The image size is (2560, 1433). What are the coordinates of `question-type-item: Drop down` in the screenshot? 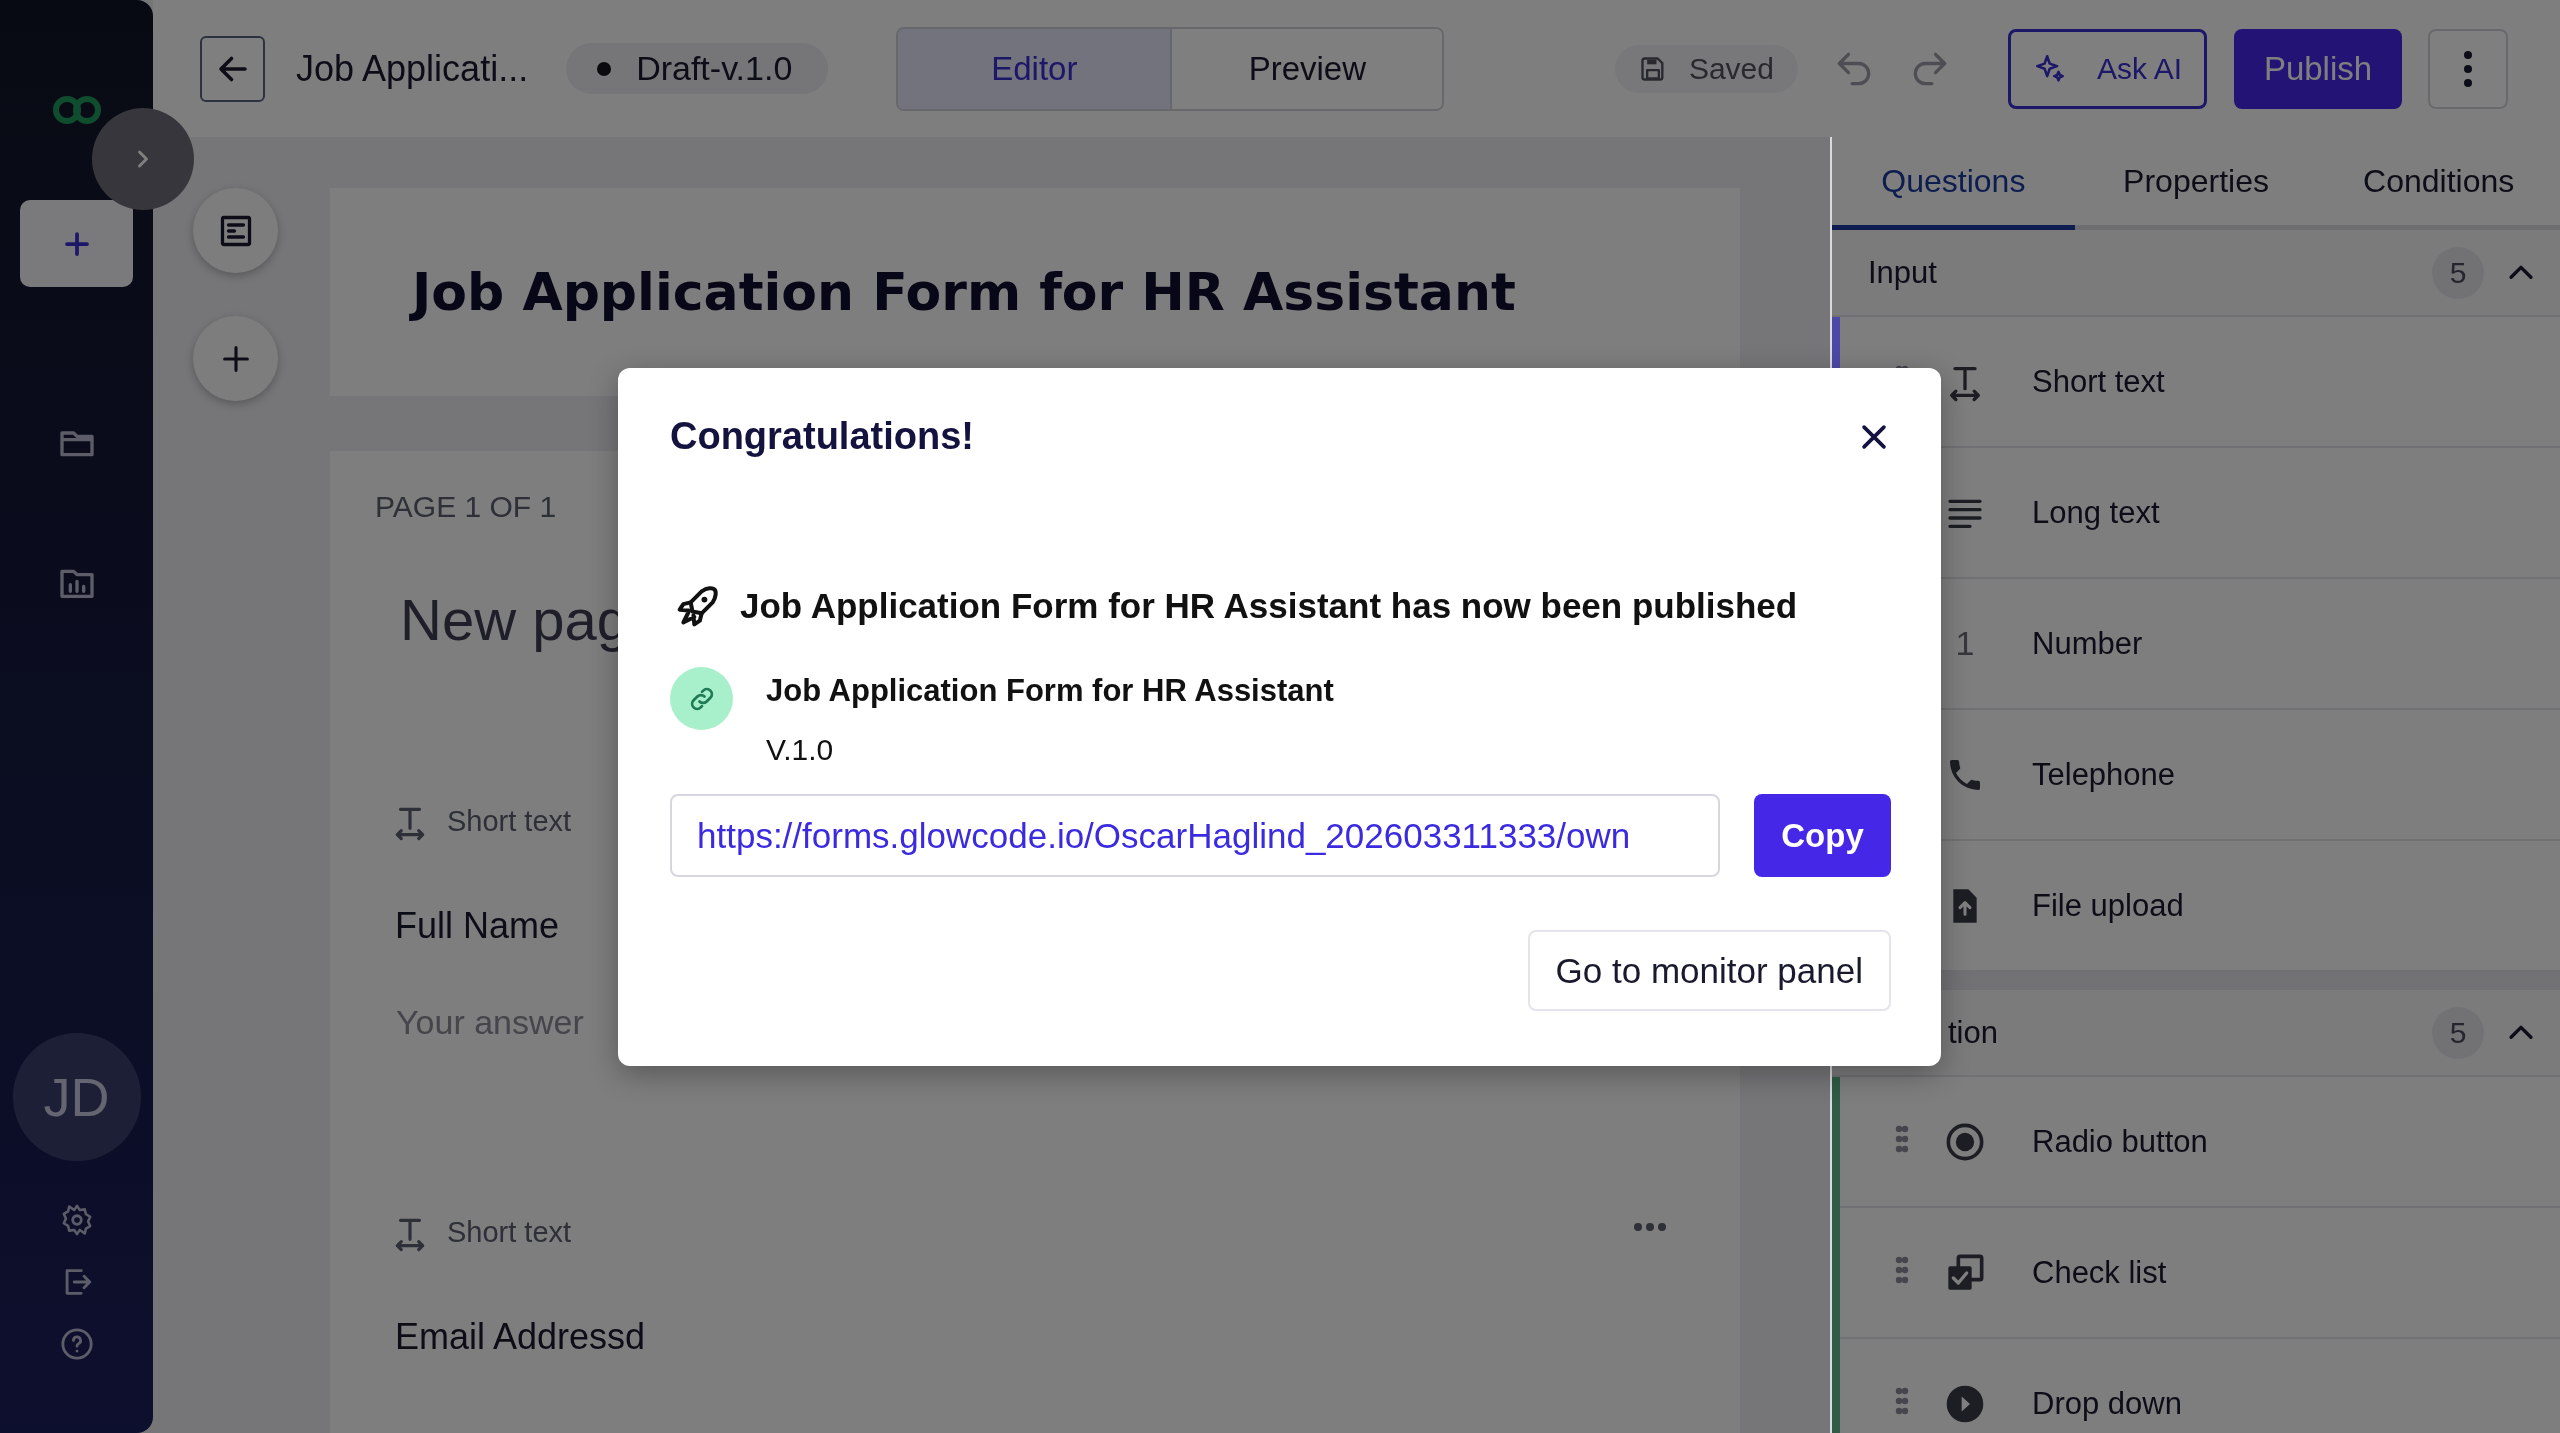 It's located at (2200, 1386).